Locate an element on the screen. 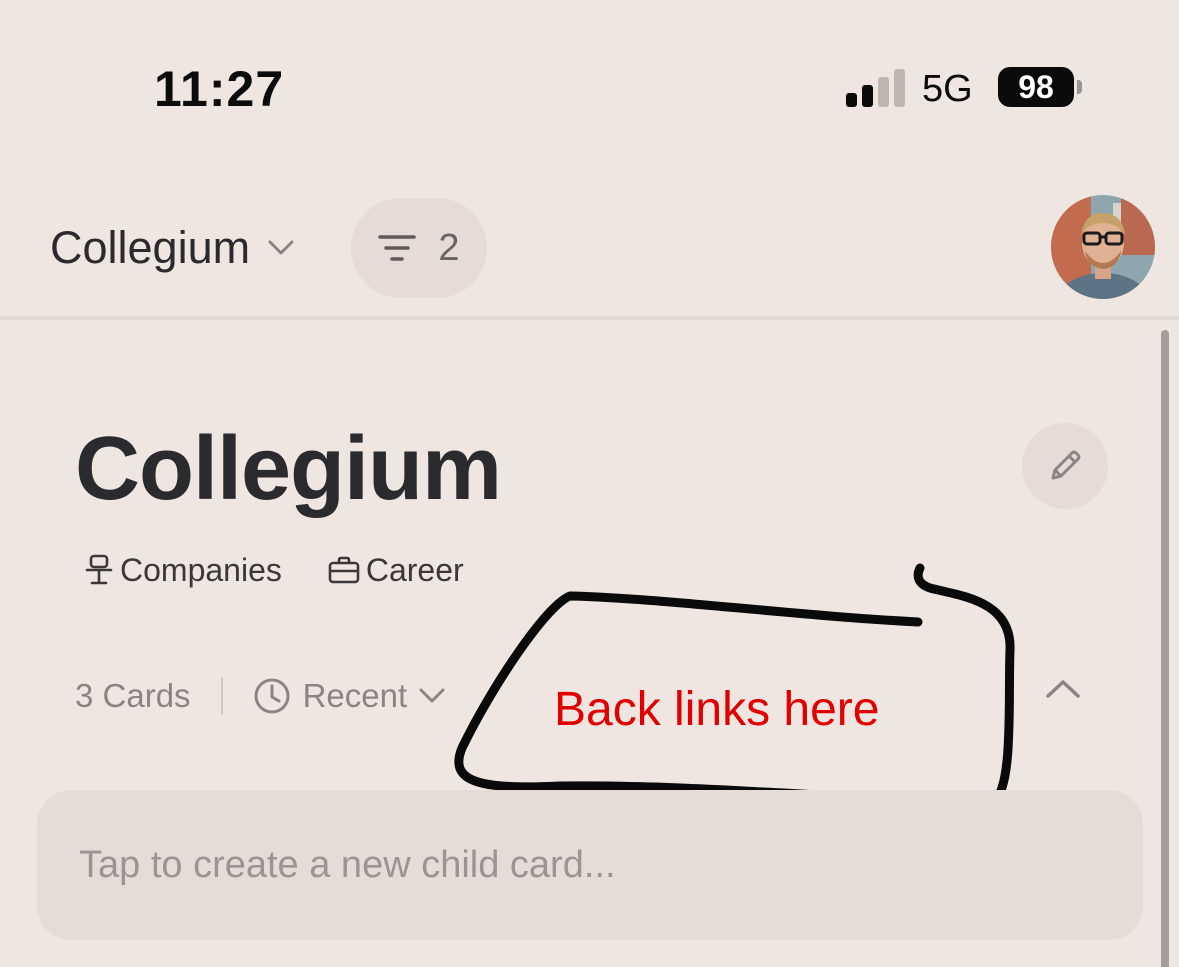  sort-dropdown: Recent is located at coordinates (349, 696).